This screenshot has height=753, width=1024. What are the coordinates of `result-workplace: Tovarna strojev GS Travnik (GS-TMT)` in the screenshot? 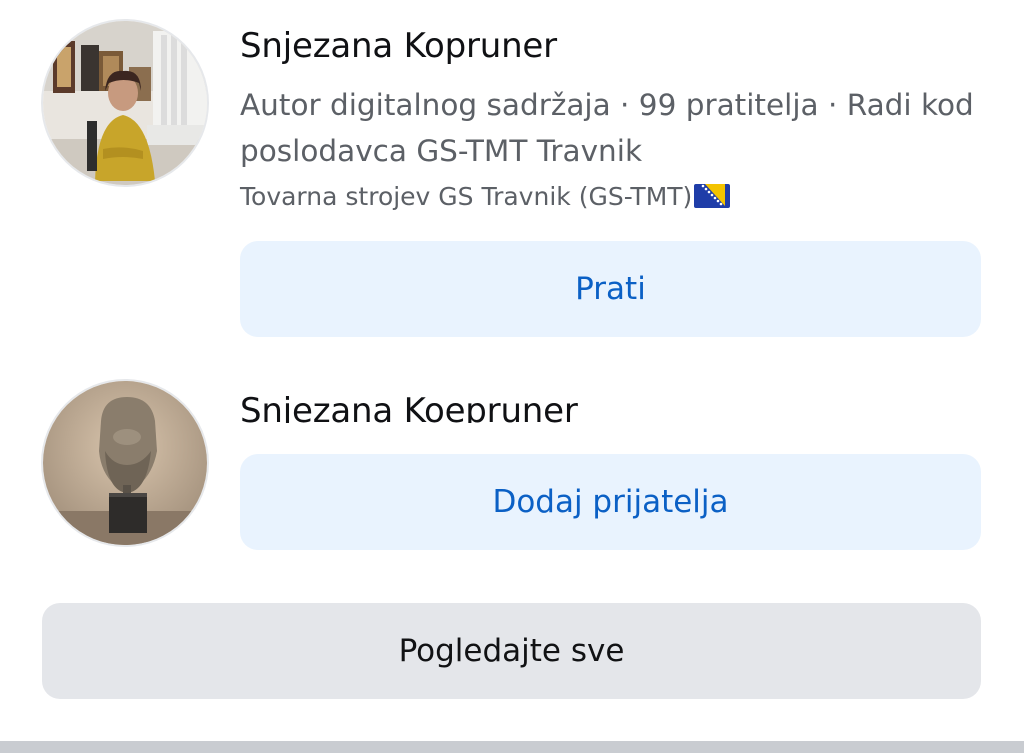 It's located at (485, 198).